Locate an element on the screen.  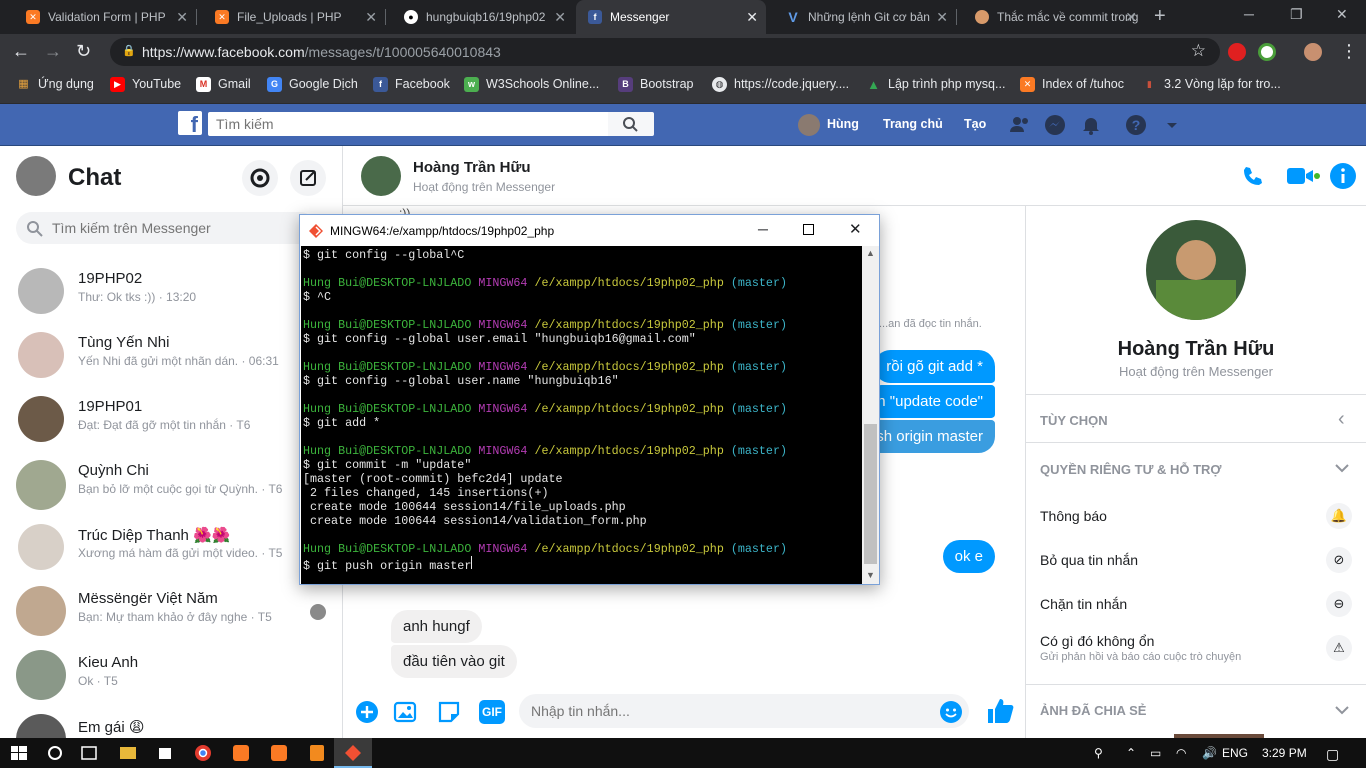
contact-name: Hoàng Trần Hữu is located at coordinates (472, 167).